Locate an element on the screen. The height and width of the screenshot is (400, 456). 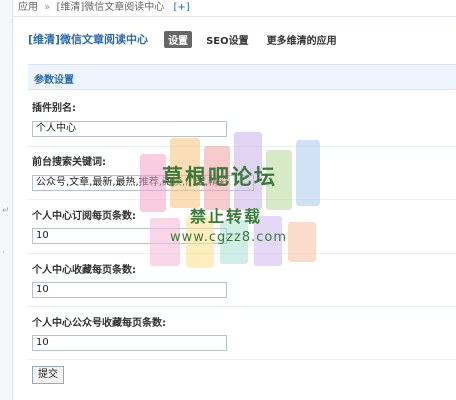
breadcrumb-app-link: 应用 is located at coordinates (28, 7).